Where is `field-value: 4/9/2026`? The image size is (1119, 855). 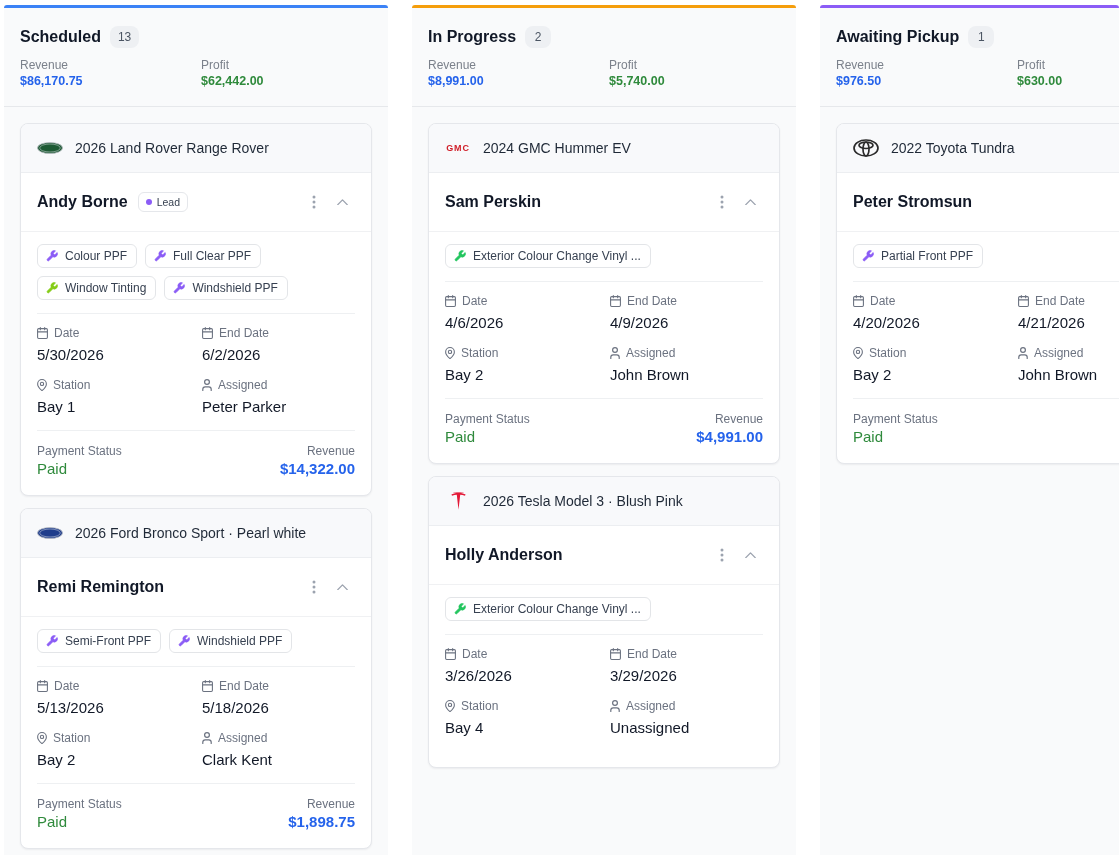 field-value: 4/9/2026 is located at coordinates (639, 323).